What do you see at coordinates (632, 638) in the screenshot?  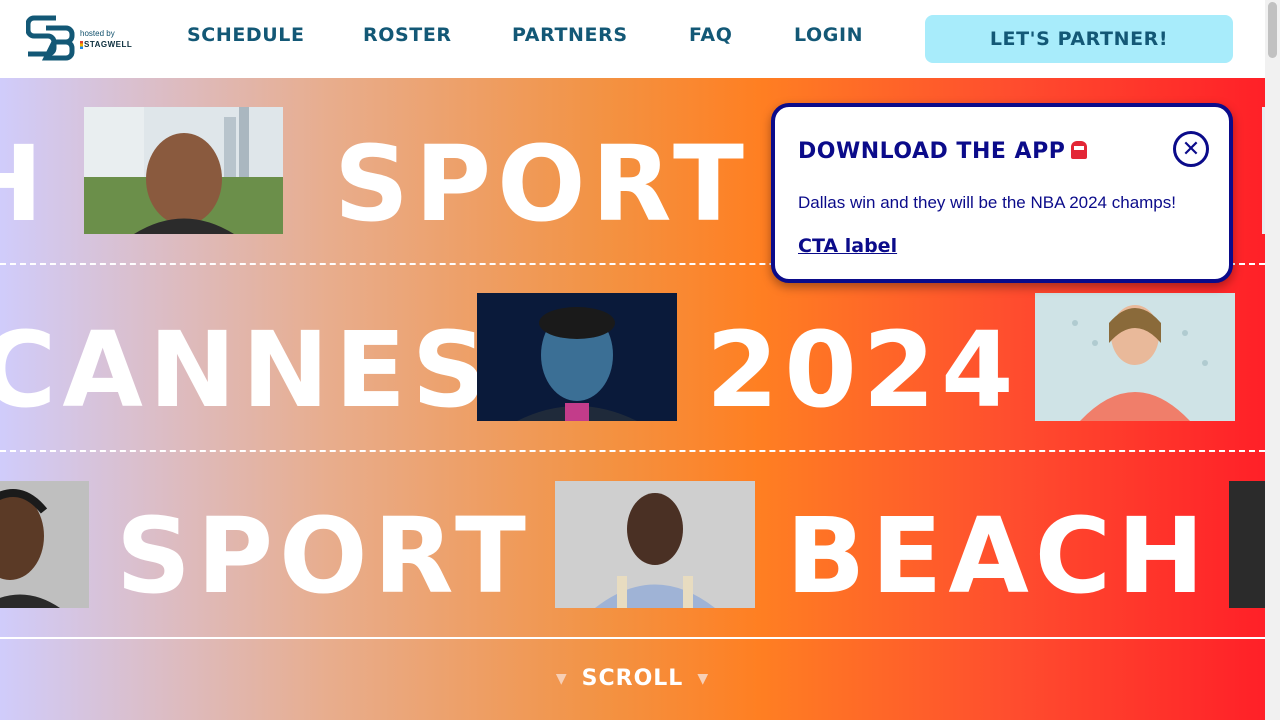 I see `hero-bottom-rule` at bounding box center [632, 638].